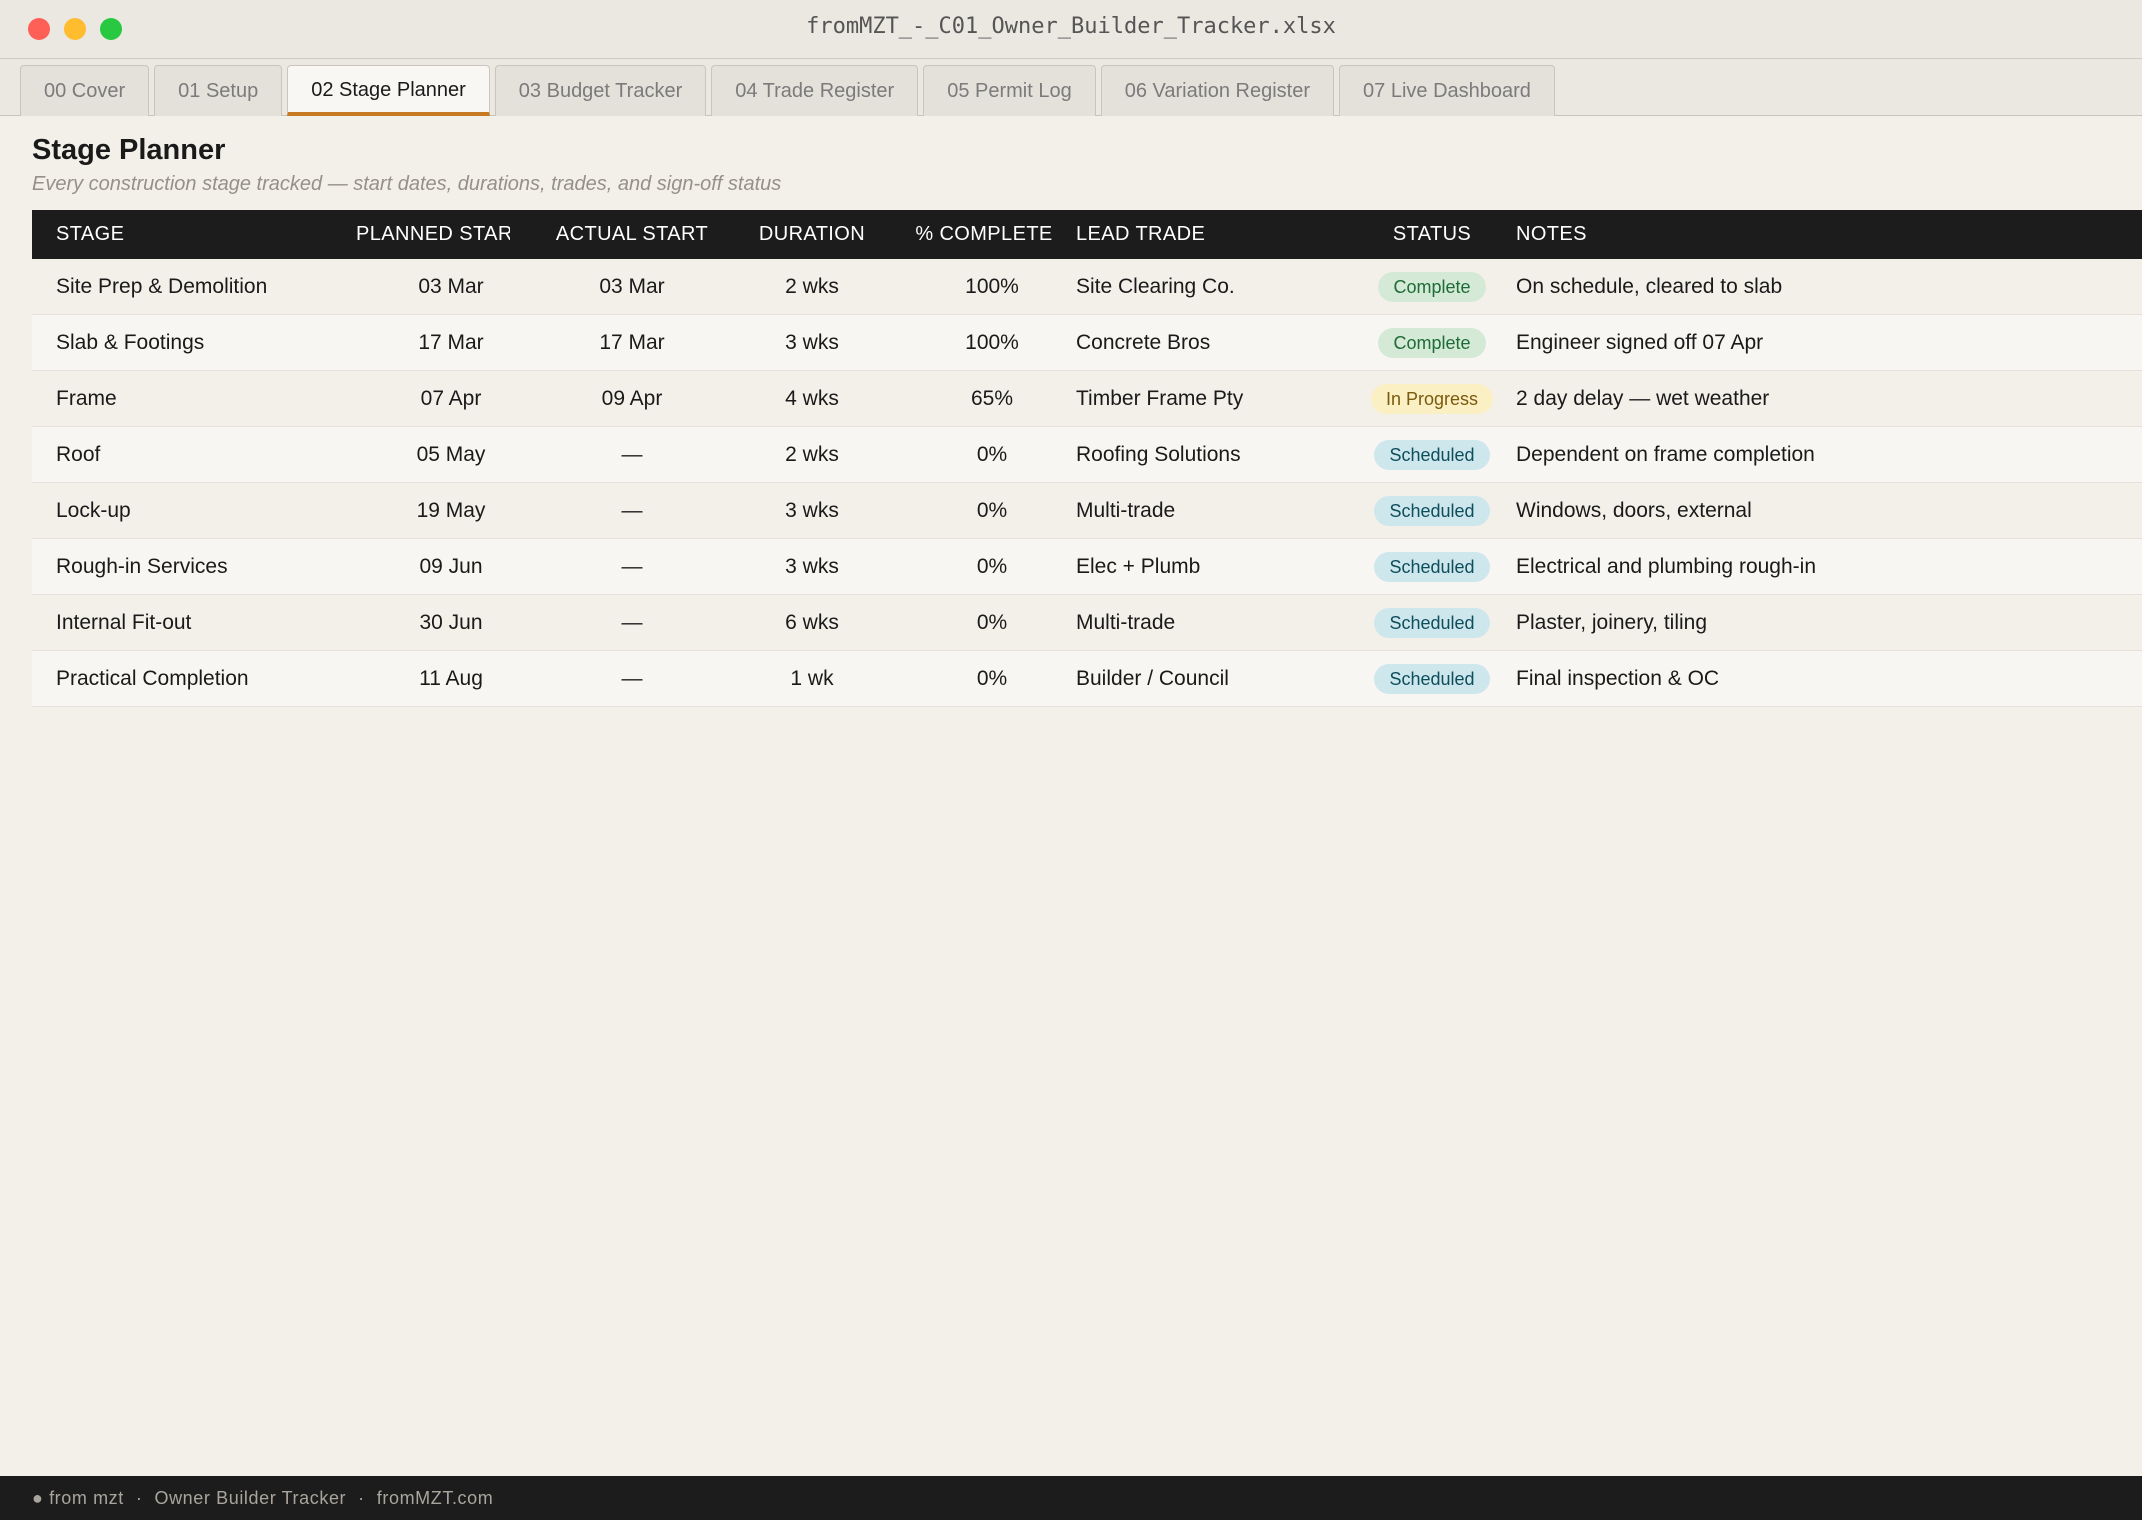 The width and height of the screenshot is (2142, 1520). What do you see at coordinates (201, 286) in the screenshot?
I see `cell-stage: Site Prep & Demolition` at bounding box center [201, 286].